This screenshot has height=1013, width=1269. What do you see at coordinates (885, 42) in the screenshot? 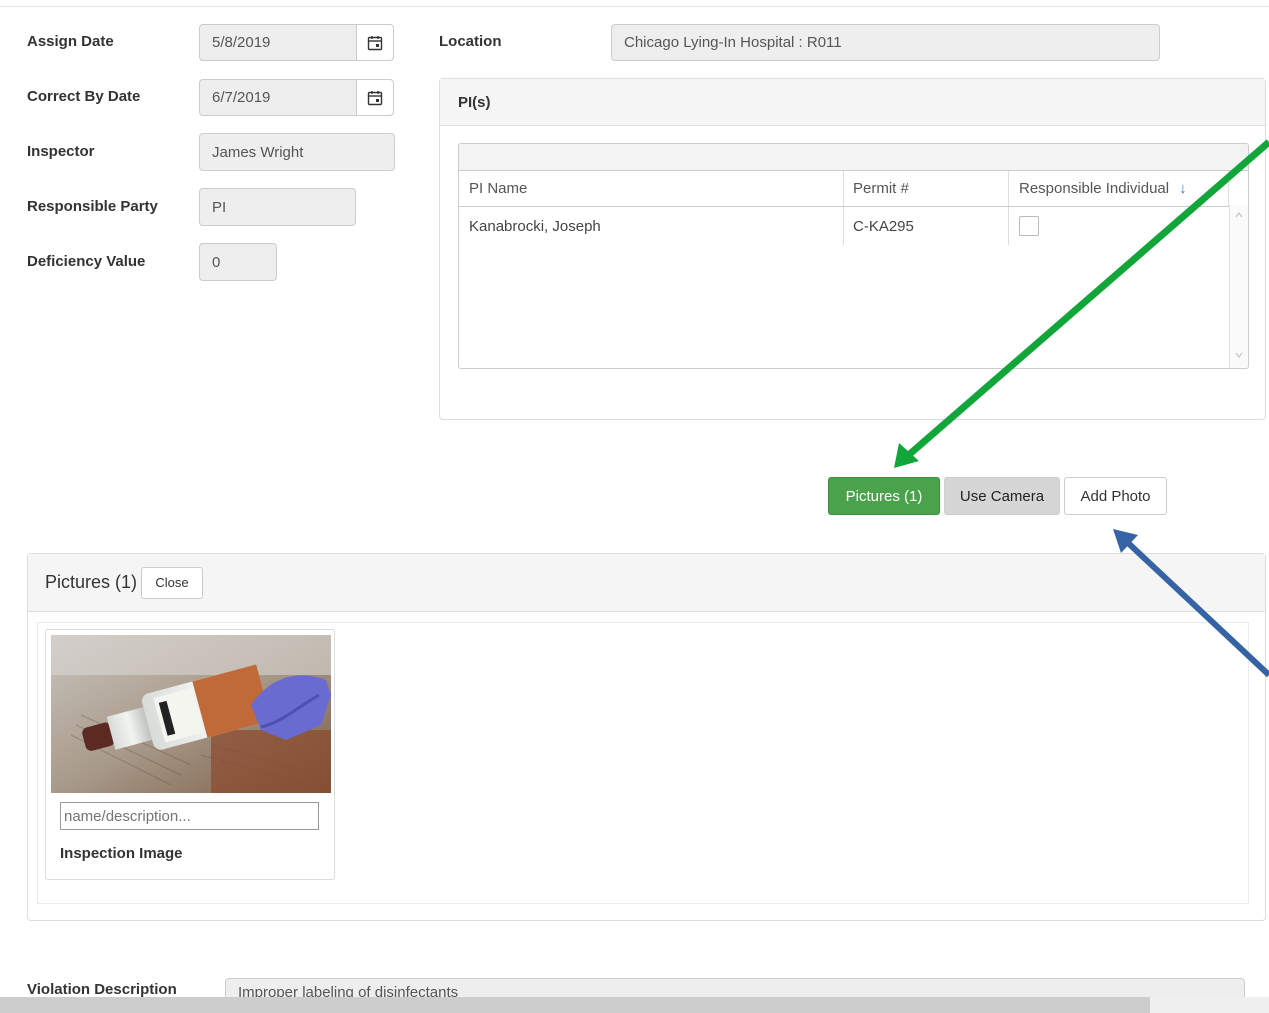
I see `location-field: Chicago Lying-In Hospital : R011` at bounding box center [885, 42].